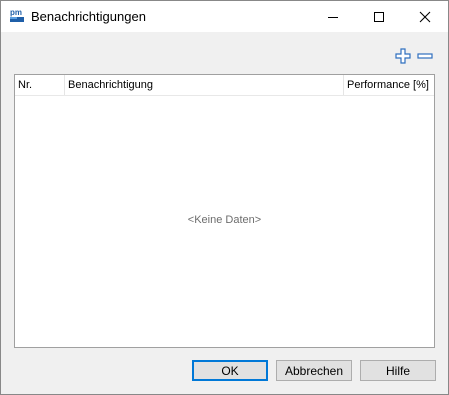  I want to click on minimize-button, so click(333, 16).